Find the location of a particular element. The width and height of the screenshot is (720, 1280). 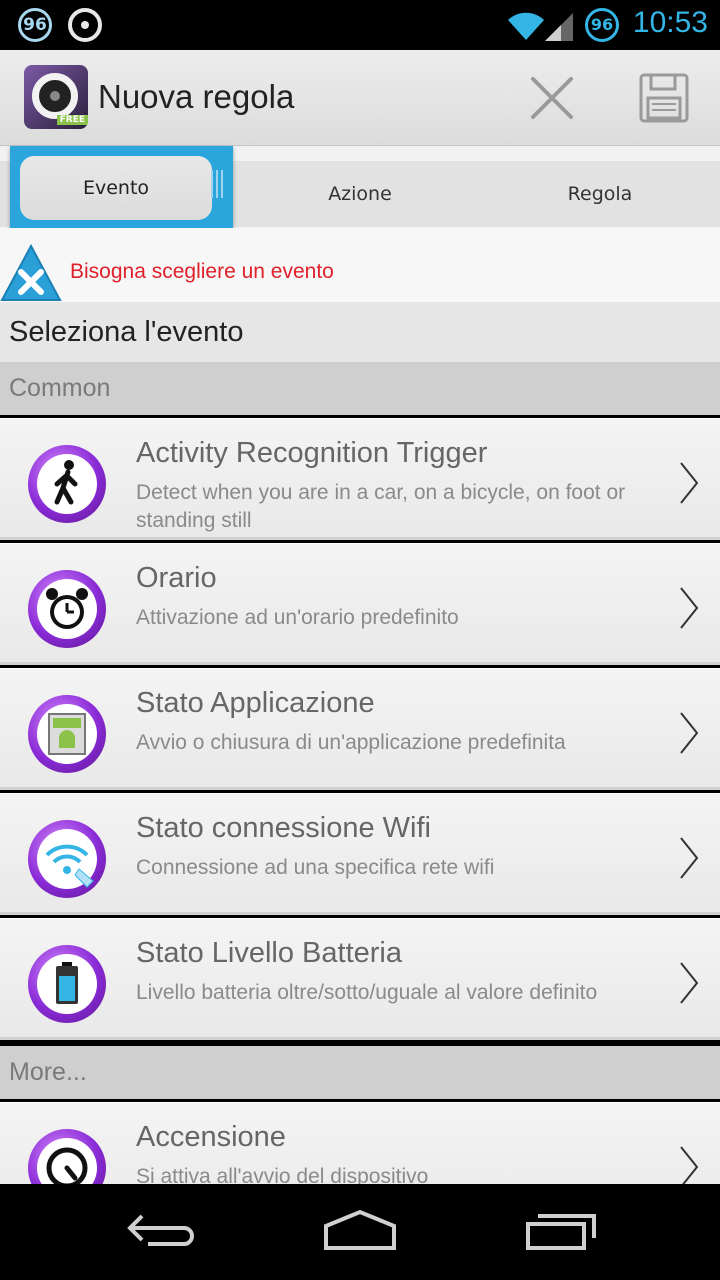

alarm-clock-icon is located at coordinates (67, 609).